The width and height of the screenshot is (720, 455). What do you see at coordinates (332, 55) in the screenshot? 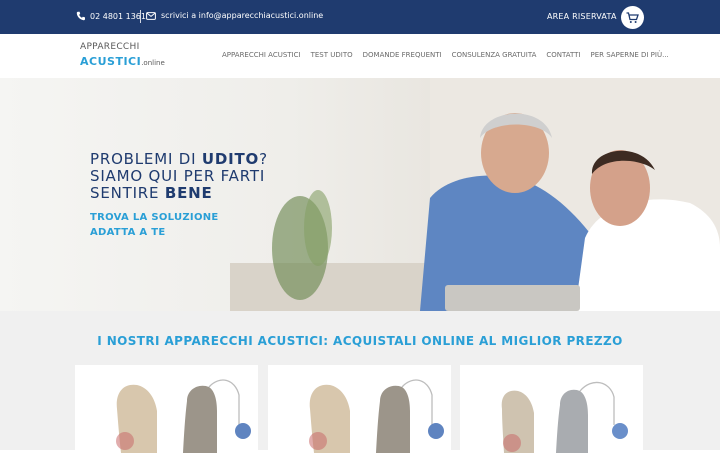
I see `nav-item-test-udito: TEST UDITO` at bounding box center [332, 55].